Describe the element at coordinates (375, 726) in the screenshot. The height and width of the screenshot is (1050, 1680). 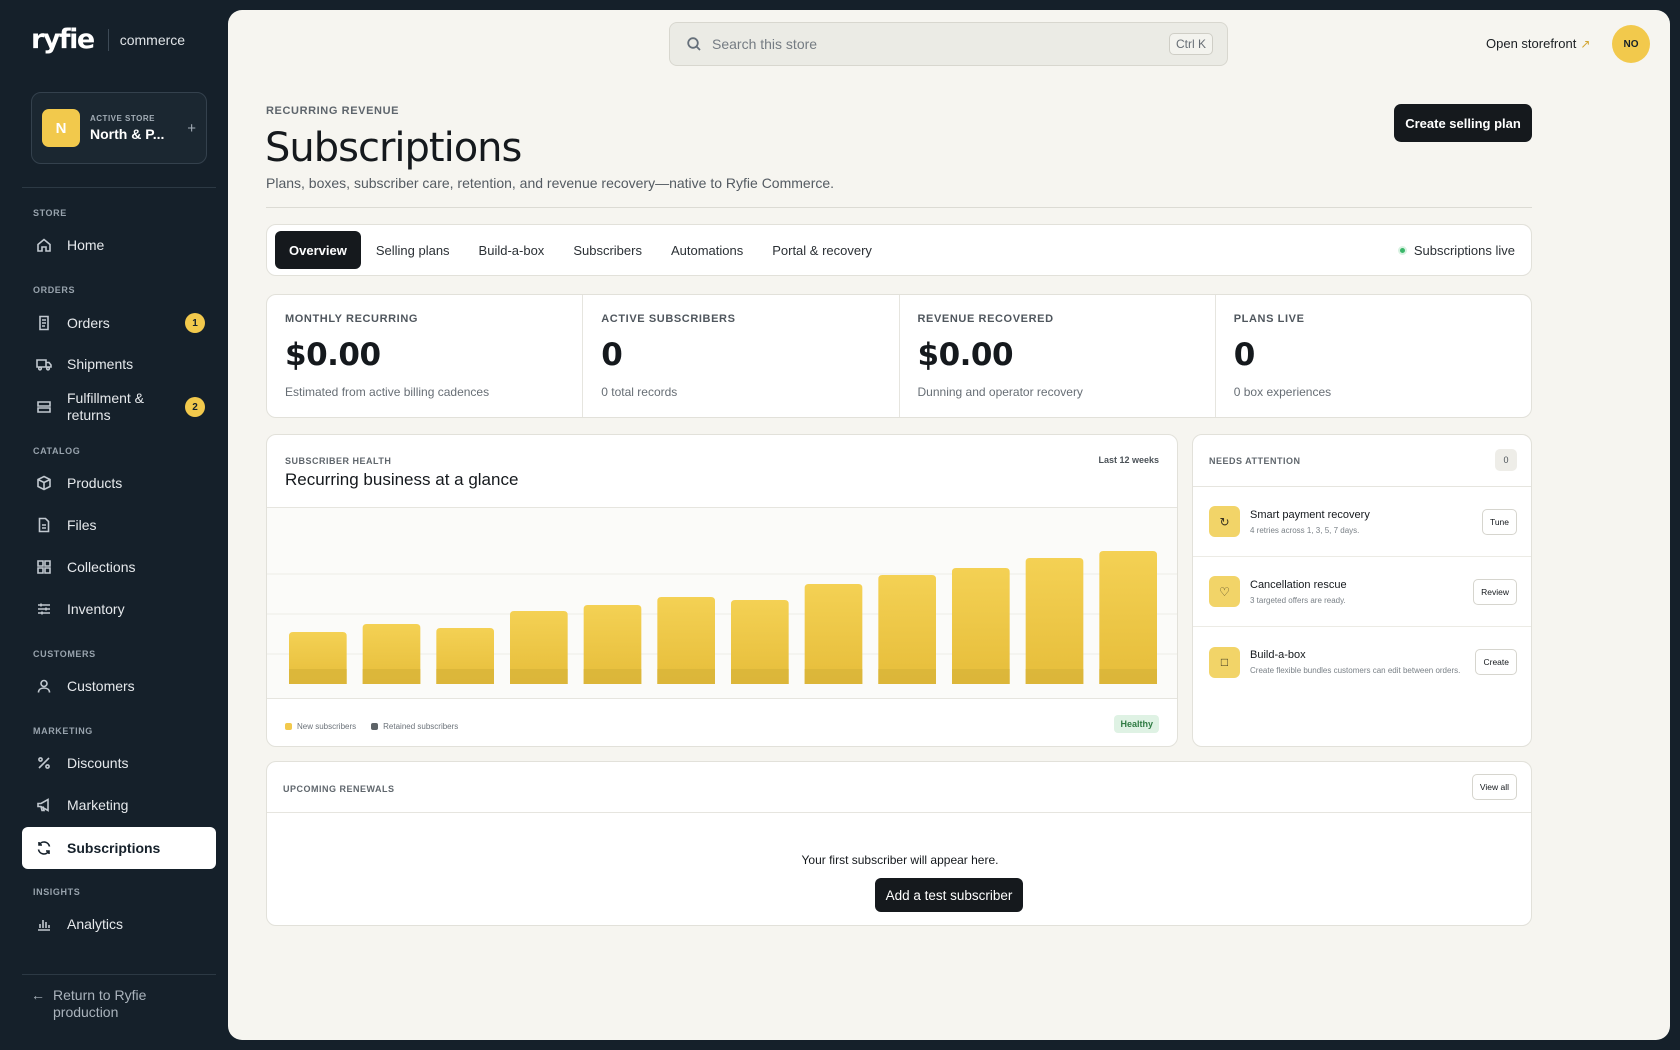
I see `legend-swatch-retained` at that location.